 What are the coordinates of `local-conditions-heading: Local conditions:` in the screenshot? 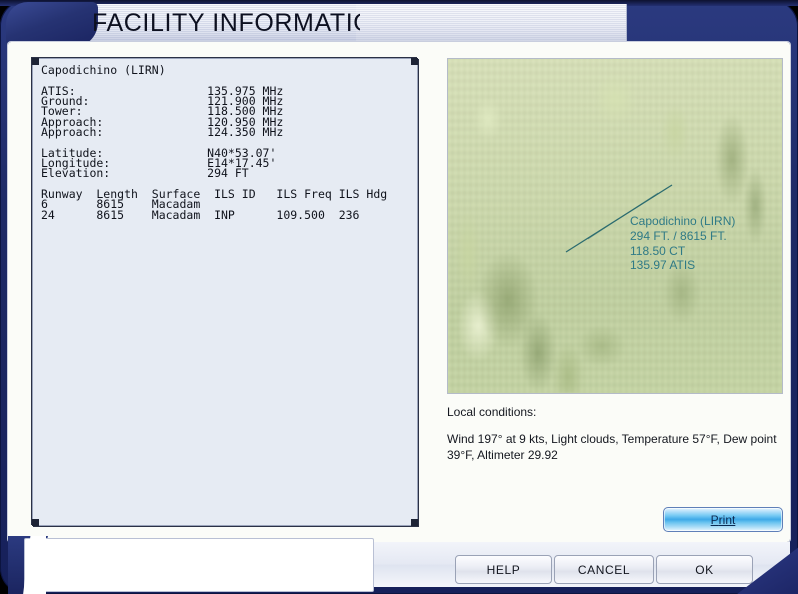 It's located at (492, 412).